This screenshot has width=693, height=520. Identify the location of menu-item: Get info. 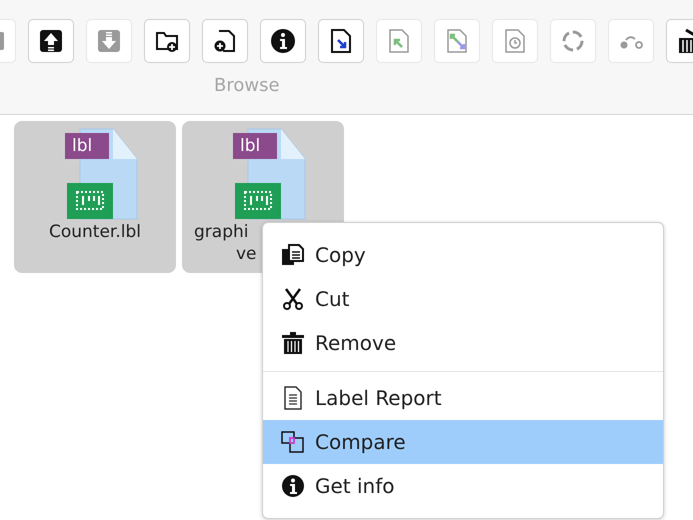
(463, 486).